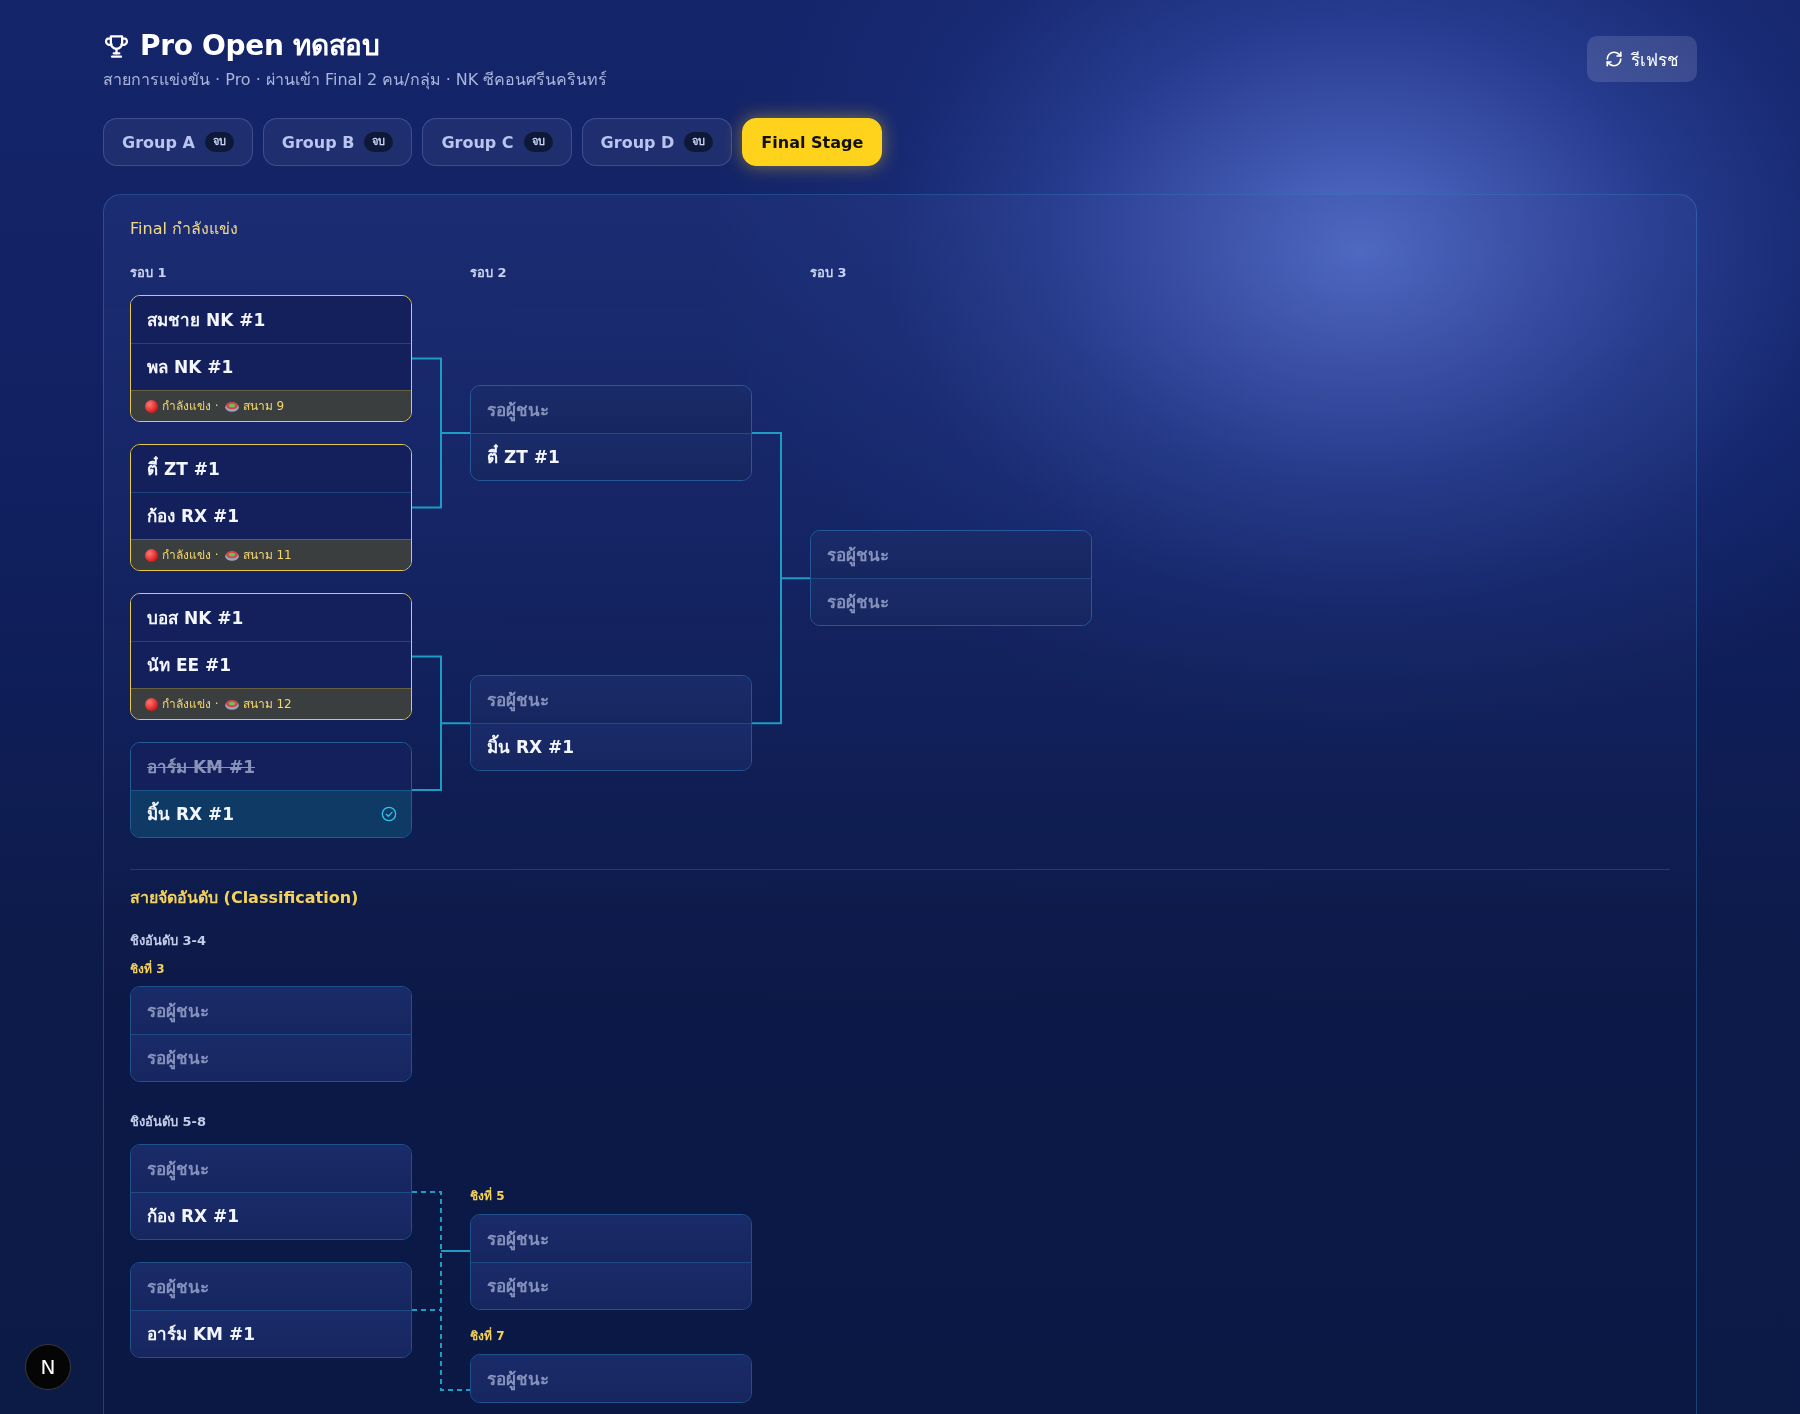 The height and width of the screenshot is (1414, 1800). I want to click on refresh-icon, so click(1614, 59).